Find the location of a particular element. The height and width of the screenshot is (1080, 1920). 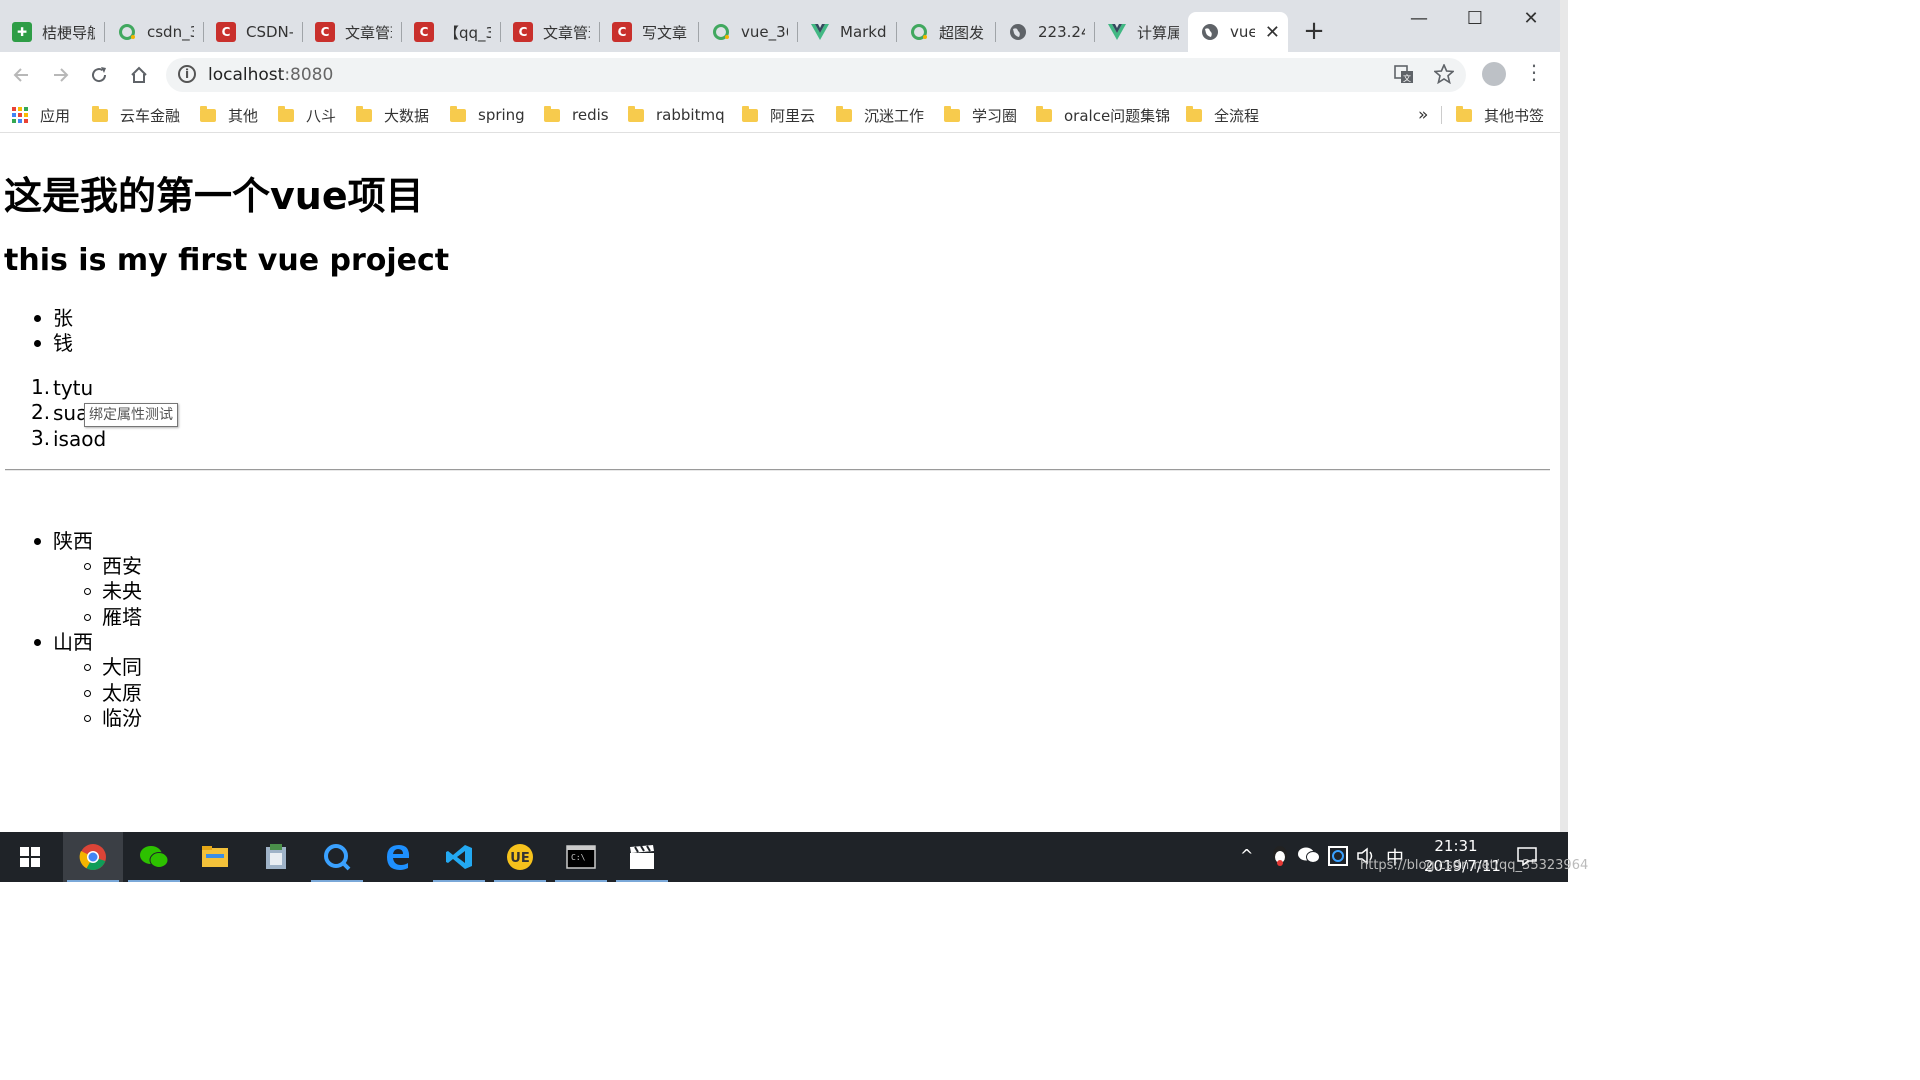

close-tab-icon: ✕ is located at coordinates (1272, 32).